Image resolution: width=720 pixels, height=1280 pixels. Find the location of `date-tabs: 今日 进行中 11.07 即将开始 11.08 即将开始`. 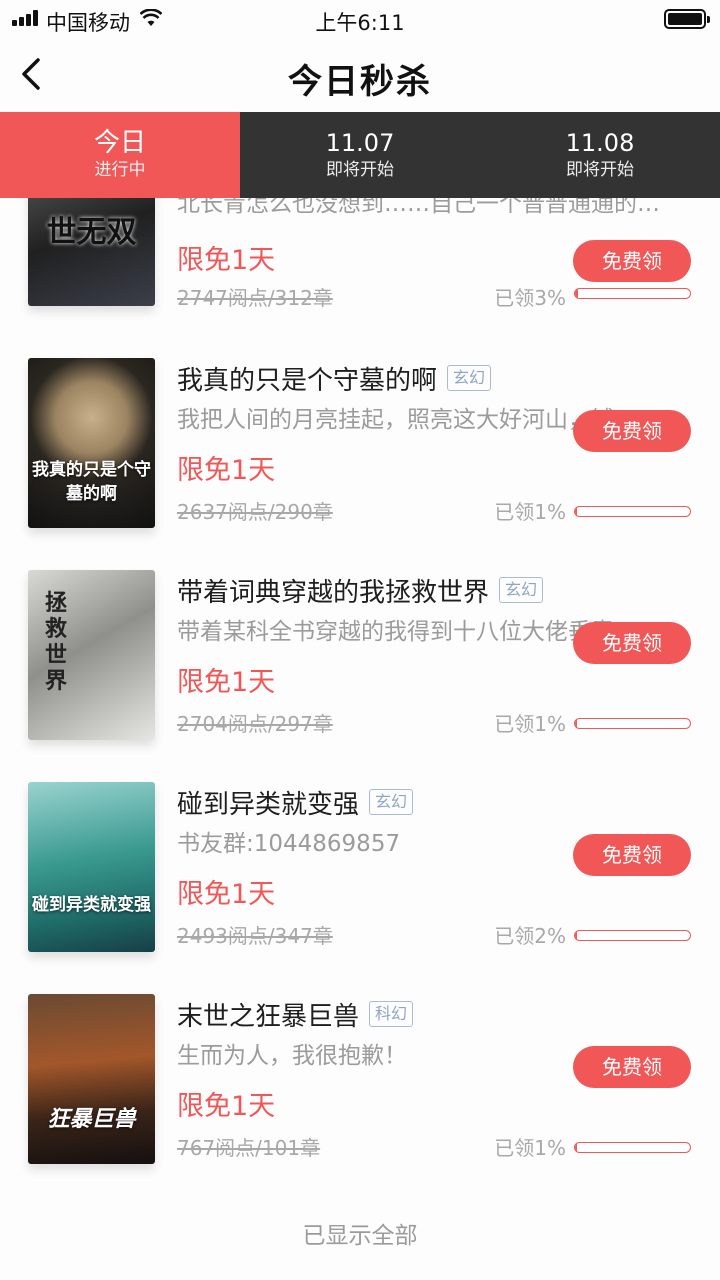

date-tabs: 今日 进行中 11.07 即将开始 11.08 即将开始 is located at coordinates (360, 155).